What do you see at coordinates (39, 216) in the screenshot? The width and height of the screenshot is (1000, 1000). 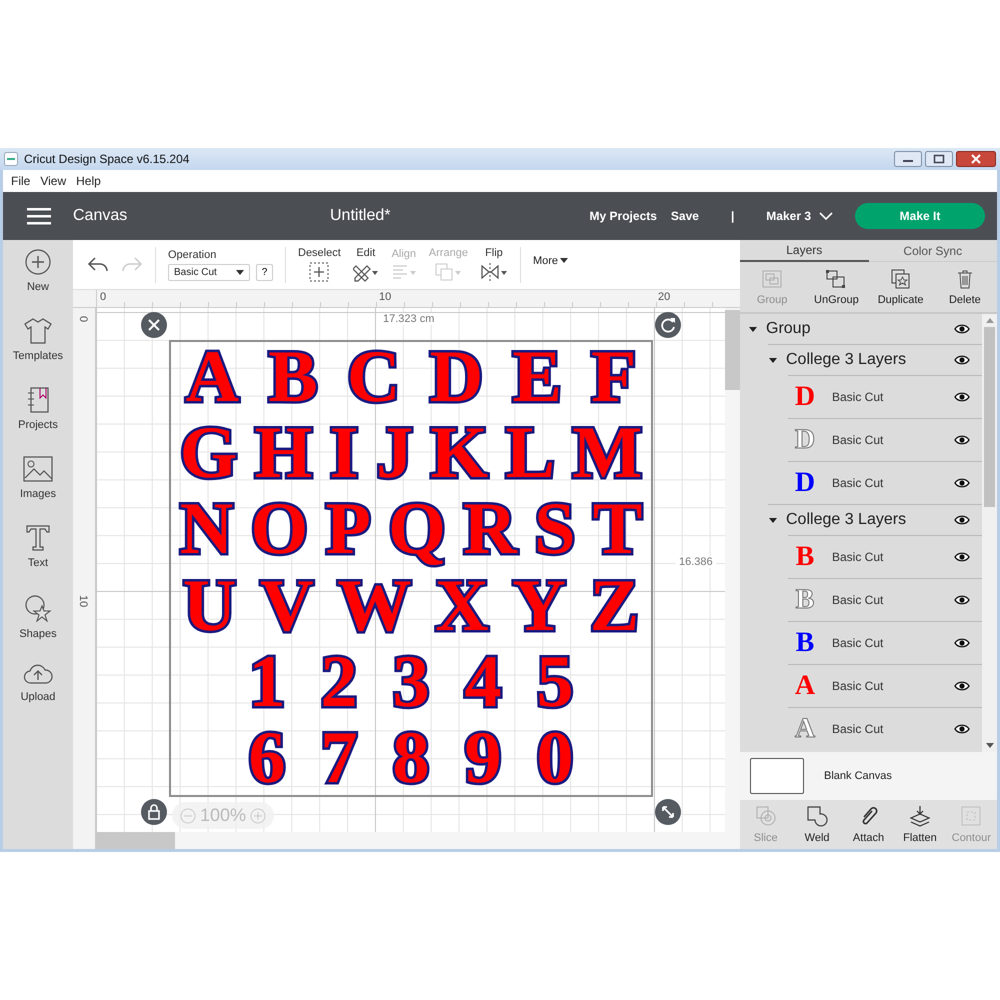 I see `menu-icon` at bounding box center [39, 216].